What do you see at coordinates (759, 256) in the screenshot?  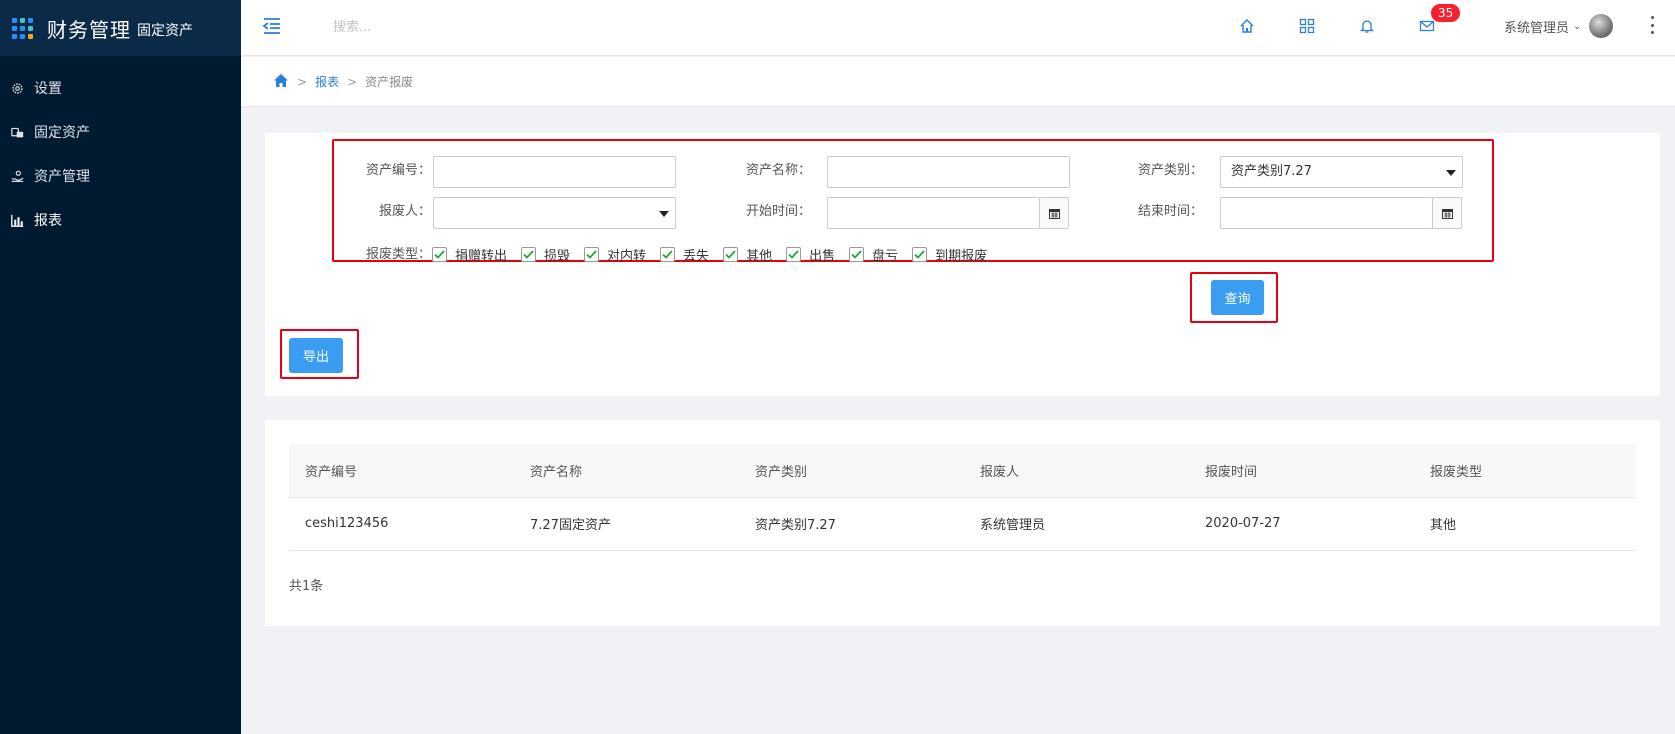 I see `checkbox-label: 其他` at bounding box center [759, 256].